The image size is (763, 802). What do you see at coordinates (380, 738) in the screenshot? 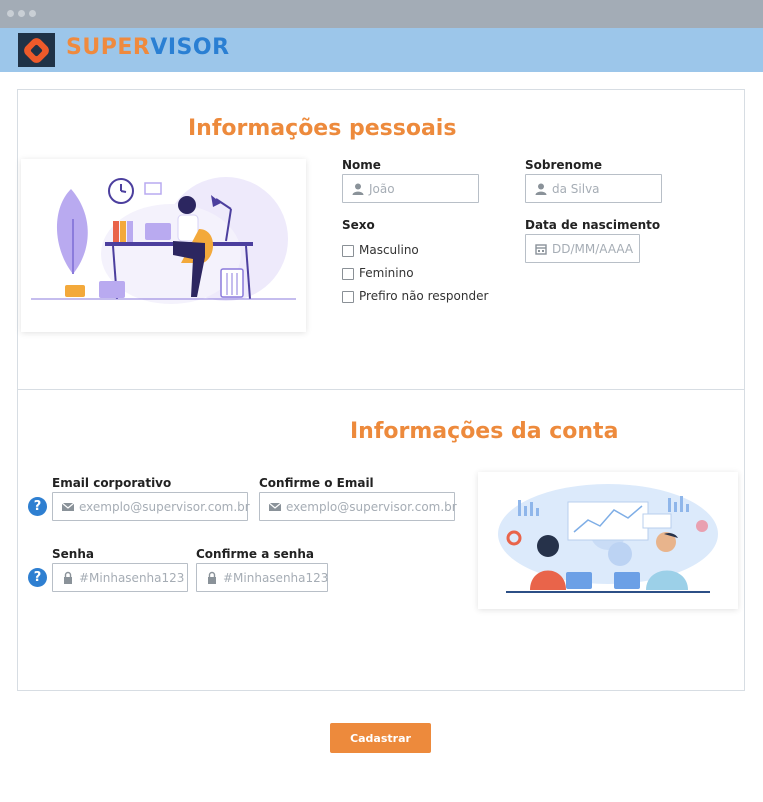
I see `submit-button: Cadastrar` at bounding box center [380, 738].